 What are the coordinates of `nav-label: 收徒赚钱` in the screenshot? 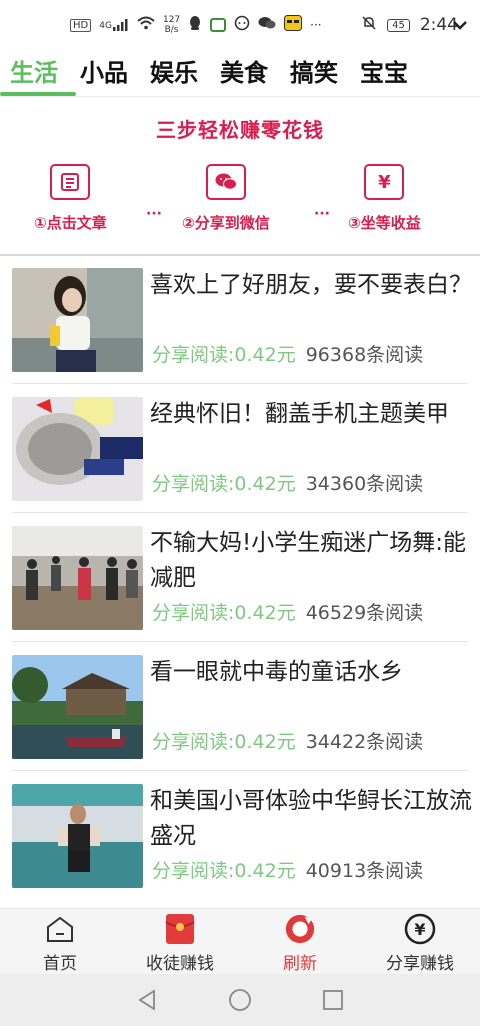 It's located at (180, 964).